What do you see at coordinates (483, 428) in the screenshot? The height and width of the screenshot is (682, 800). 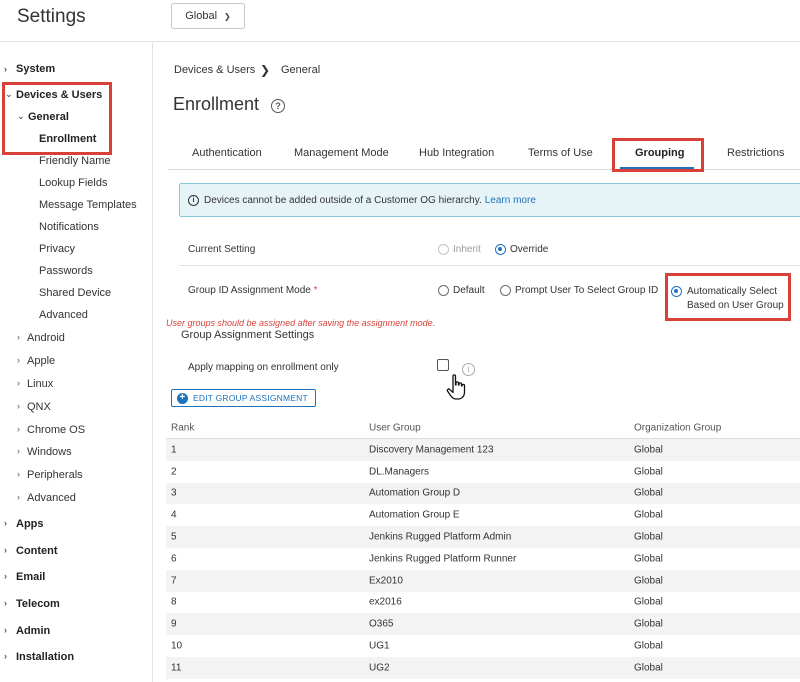 I see `table-header: Rank User Group Organization Group` at bounding box center [483, 428].